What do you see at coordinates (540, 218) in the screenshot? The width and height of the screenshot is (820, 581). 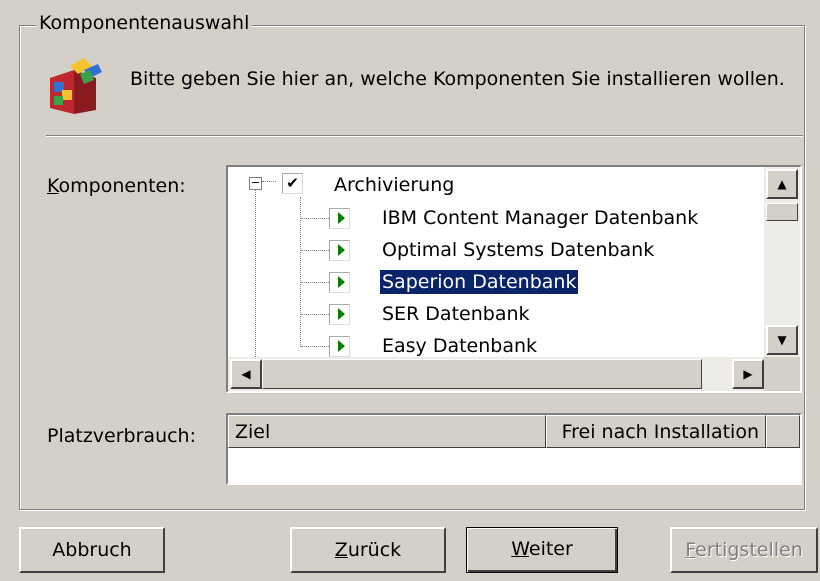 I see `tree-node-label: IBM Content Manager Datenbank` at bounding box center [540, 218].